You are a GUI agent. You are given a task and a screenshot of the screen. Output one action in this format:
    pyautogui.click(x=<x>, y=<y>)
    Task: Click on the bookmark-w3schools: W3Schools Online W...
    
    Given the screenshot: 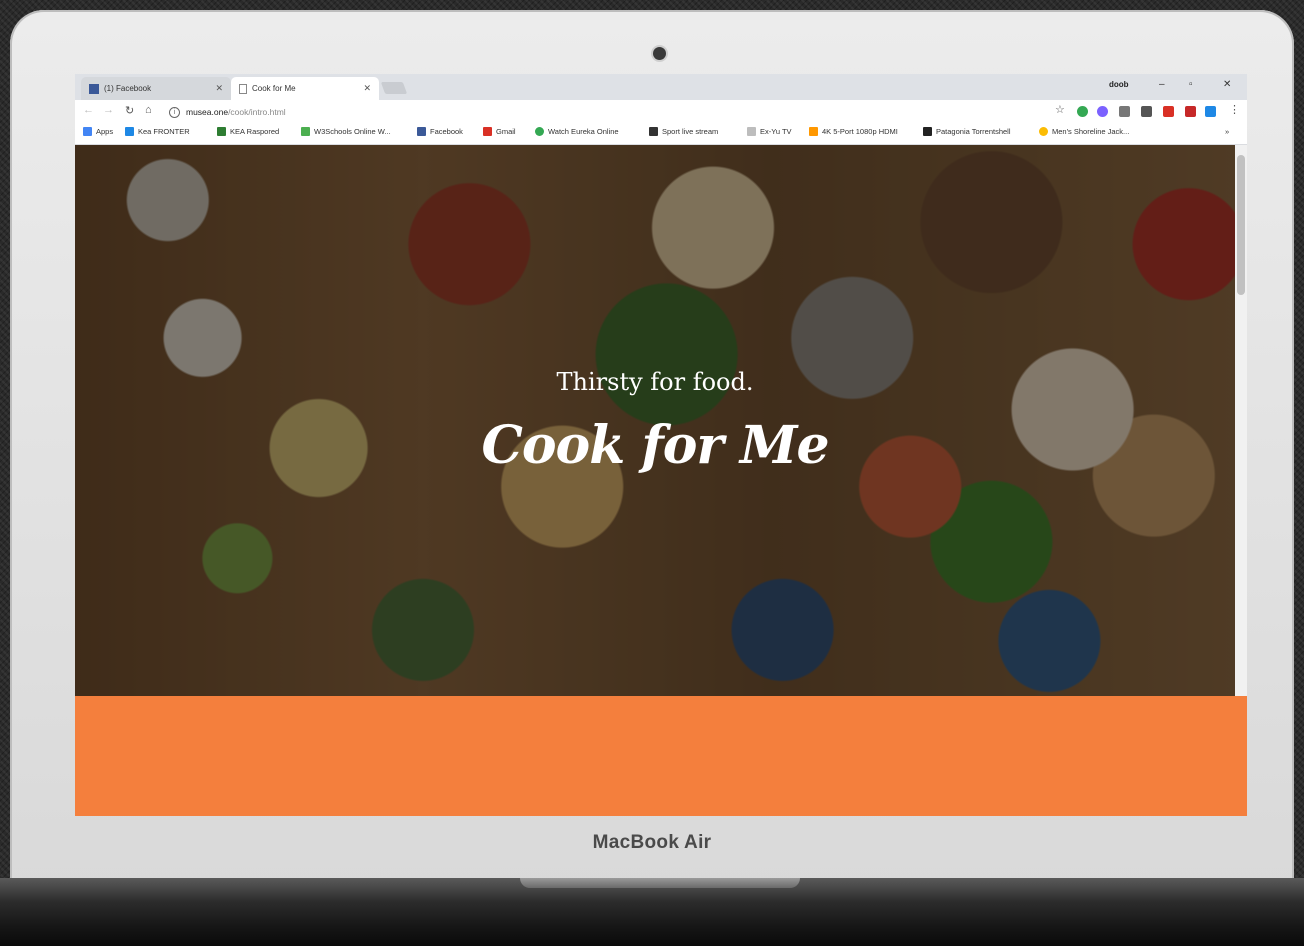 What is the action you would take?
    pyautogui.click(x=346, y=131)
    